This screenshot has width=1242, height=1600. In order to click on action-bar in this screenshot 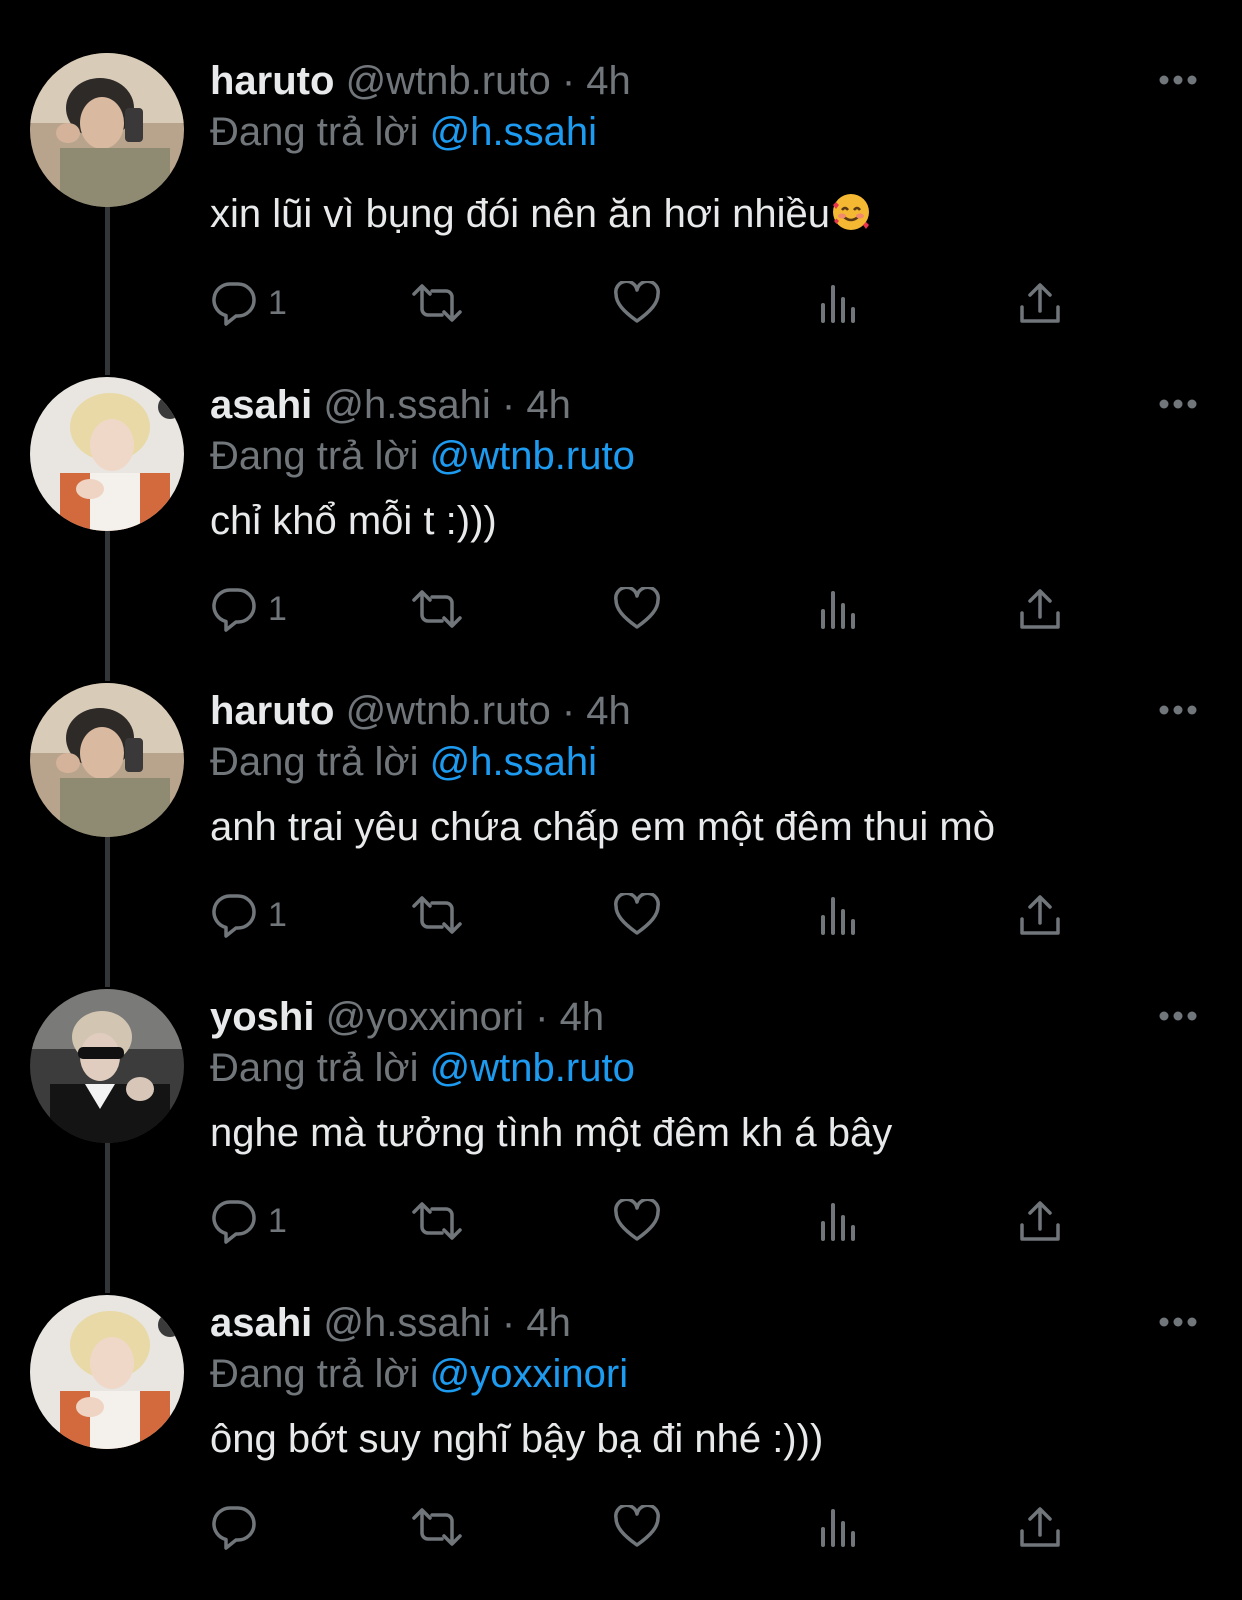, I will do `click(650, 1527)`.